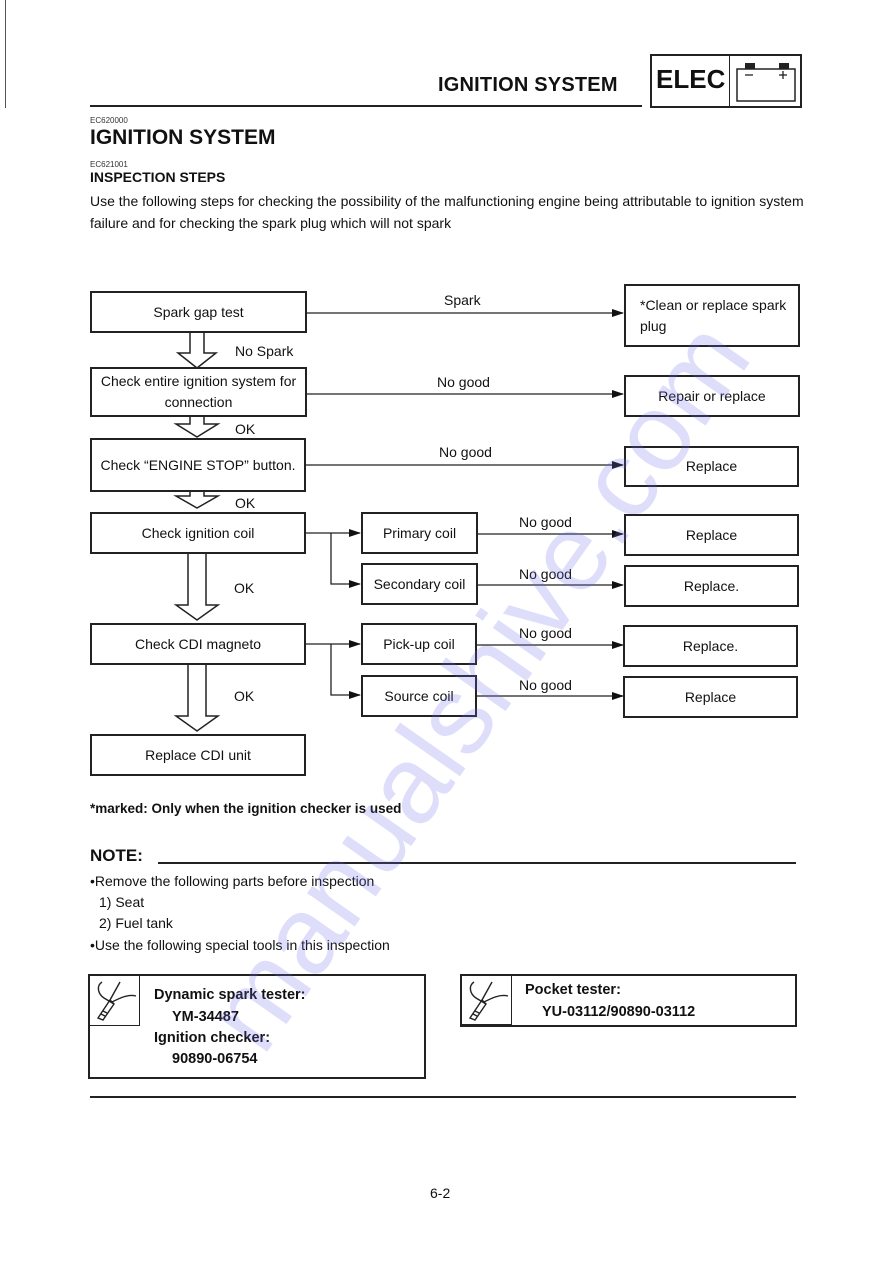 The height and width of the screenshot is (1262, 896). Describe the element at coordinates (545, 685) in the screenshot. I see `label-no-good-source: No good` at that location.